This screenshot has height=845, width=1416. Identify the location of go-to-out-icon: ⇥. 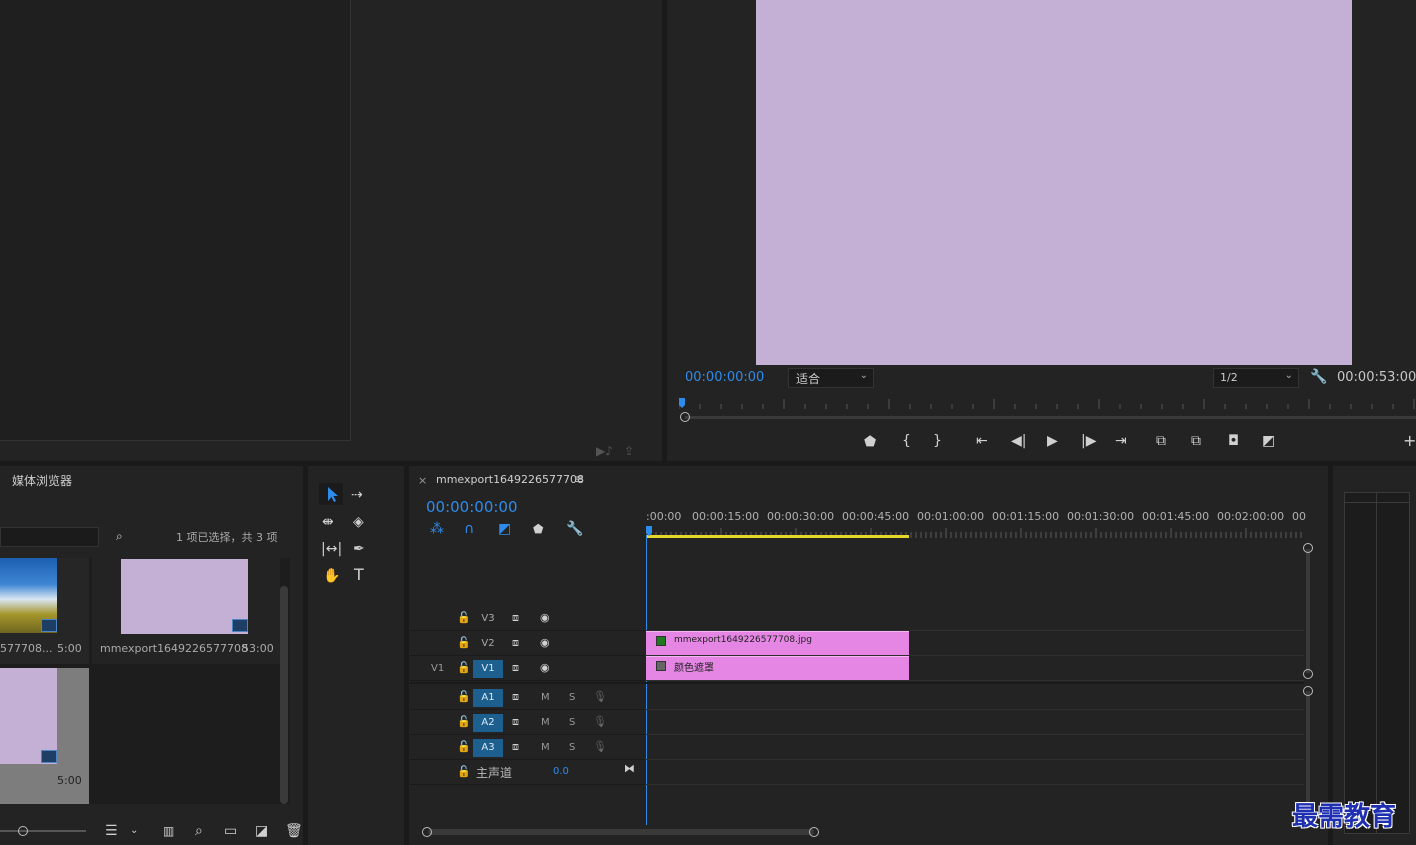
(1121, 441).